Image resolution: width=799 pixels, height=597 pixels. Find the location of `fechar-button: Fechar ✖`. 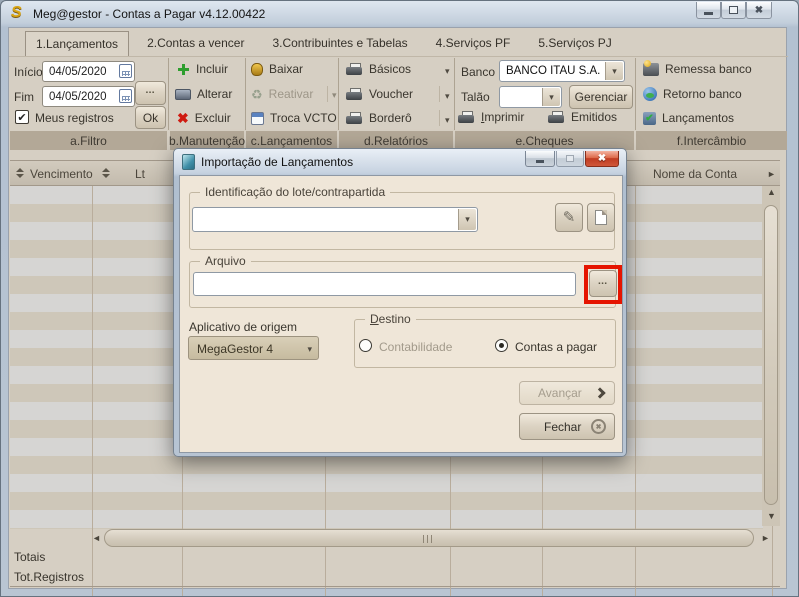

fechar-button: Fechar ✖ is located at coordinates (567, 426).